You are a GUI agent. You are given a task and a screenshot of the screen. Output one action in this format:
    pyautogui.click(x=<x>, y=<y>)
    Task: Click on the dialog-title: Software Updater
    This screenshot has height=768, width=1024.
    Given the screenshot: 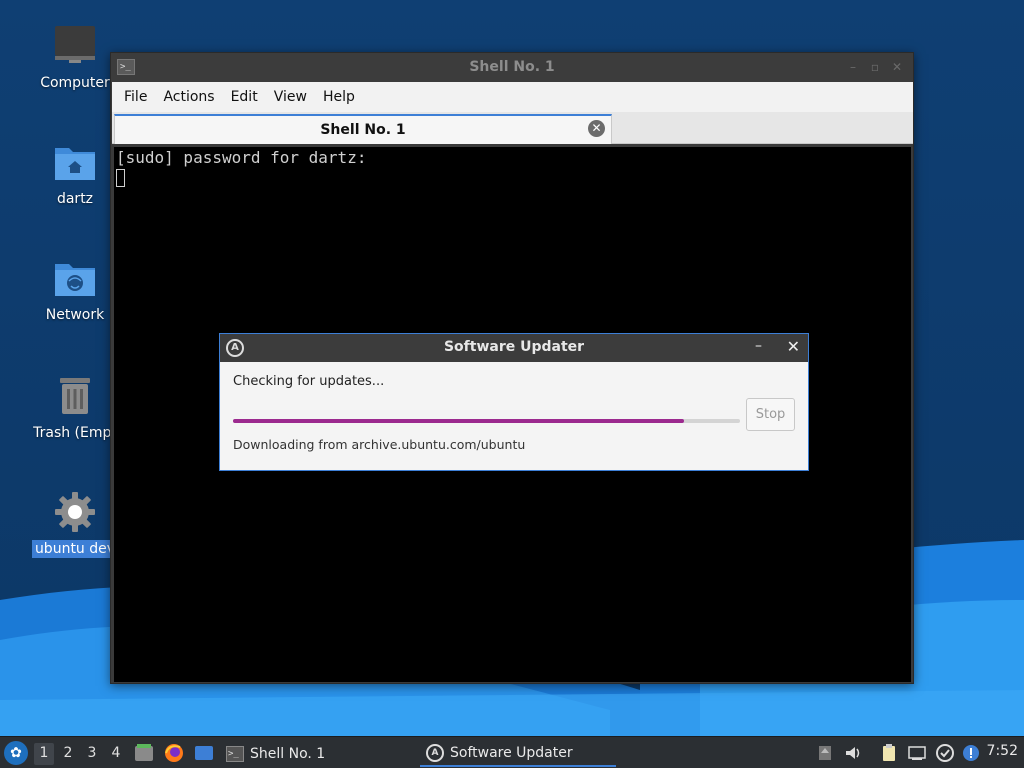 What is the action you would take?
    pyautogui.click(x=514, y=347)
    